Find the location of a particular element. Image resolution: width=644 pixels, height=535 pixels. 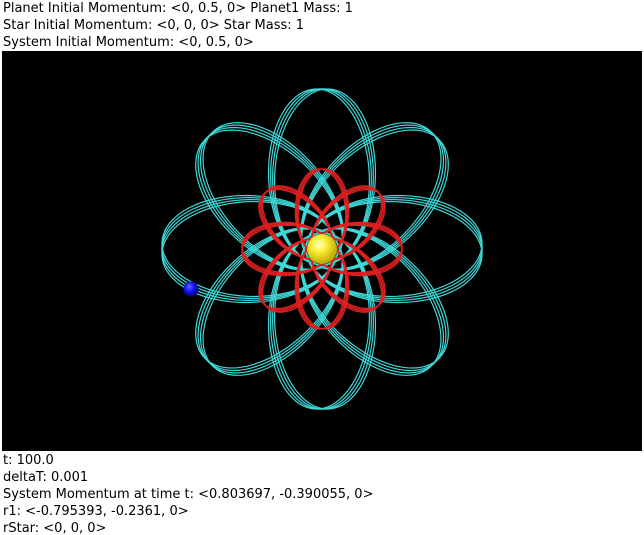

star-sphere is located at coordinates (322, 249).